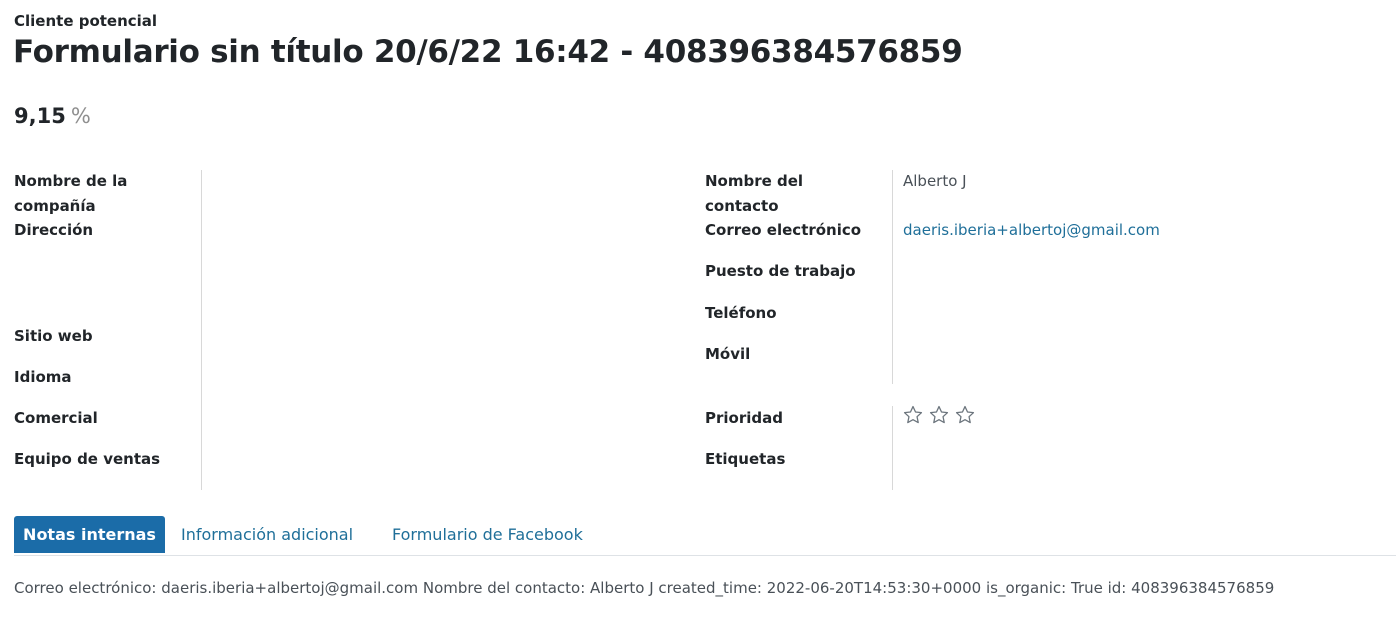  I want to click on right-group-separator-top, so click(892, 277).